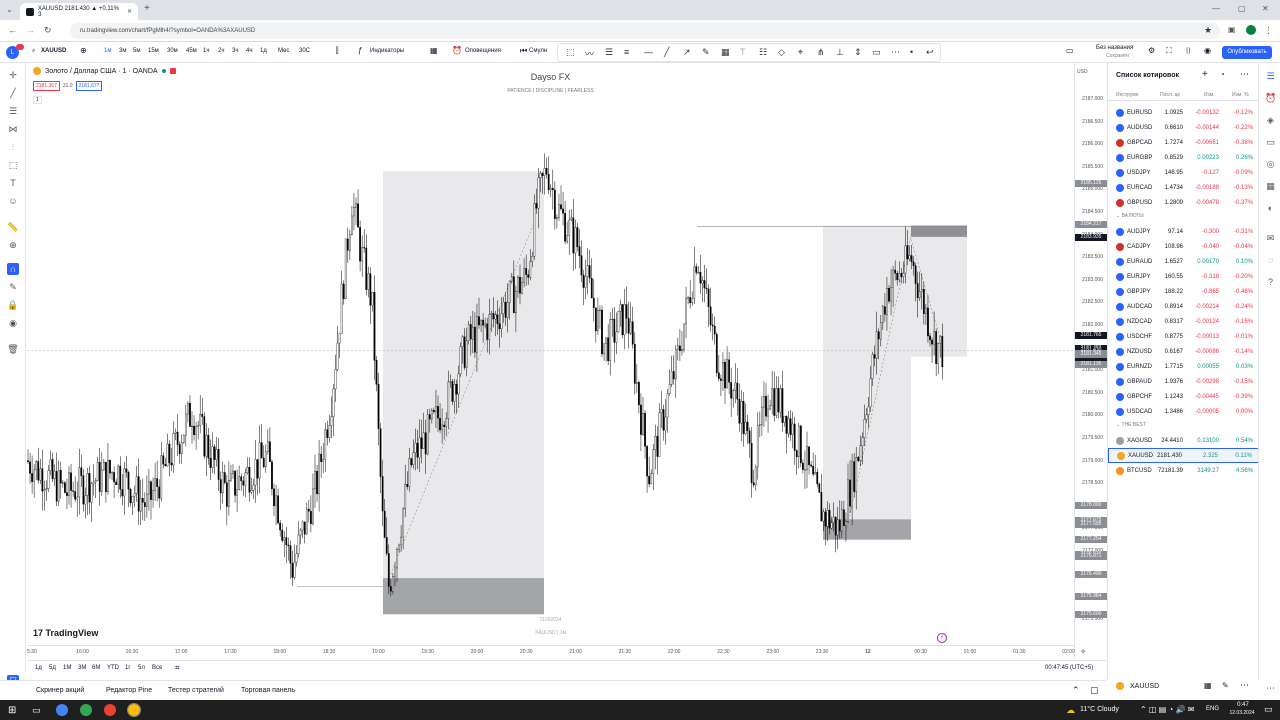 This screenshot has height=720, width=1280. What do you see at coordinates (1265, 8) in the screenshot?
I see `close-window-icon: ✕` at bounding box center [1265, 8].